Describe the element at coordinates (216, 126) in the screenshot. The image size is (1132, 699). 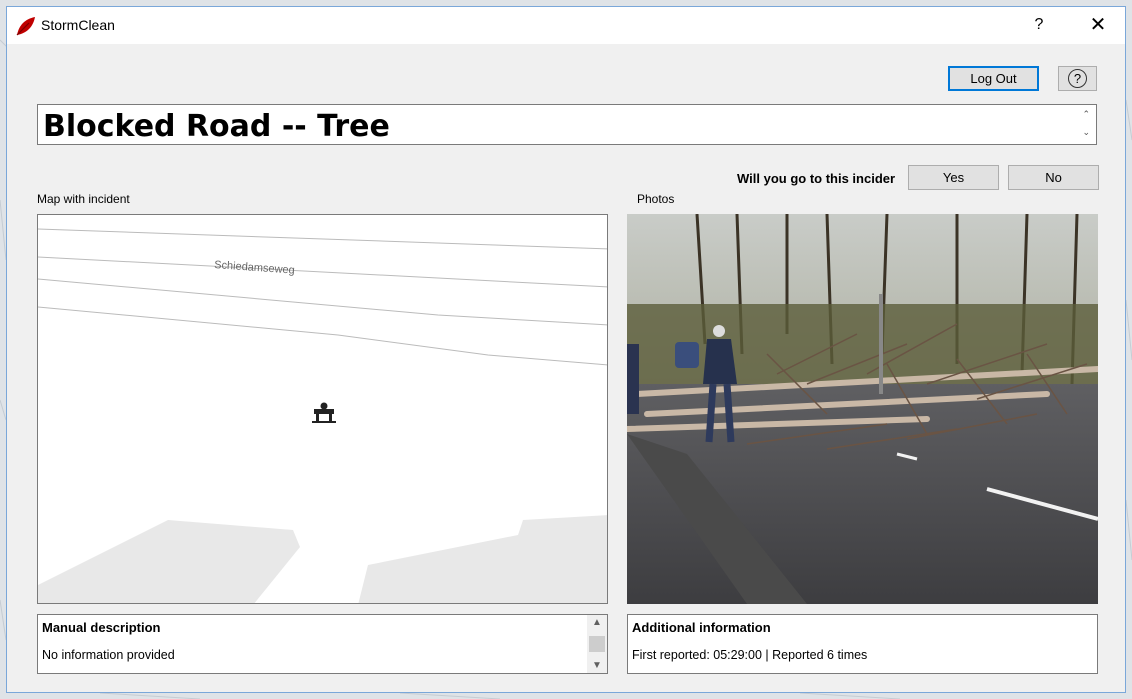
I see `incident-title: Blocked Road -- Tree` at that location.